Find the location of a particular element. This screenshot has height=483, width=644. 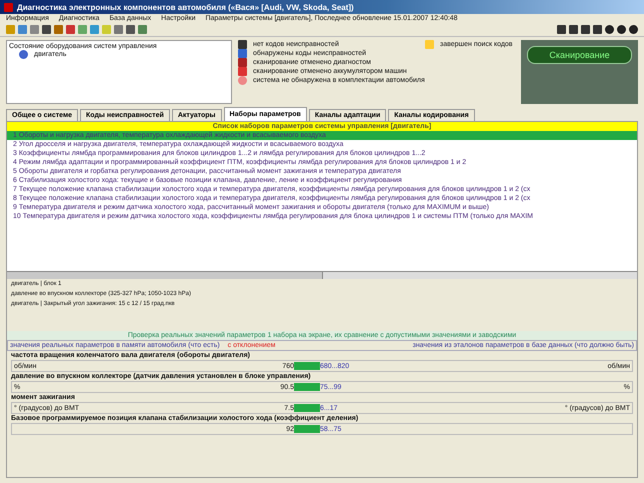

horizontal-scrollbar is located at coordinates (322, 275).